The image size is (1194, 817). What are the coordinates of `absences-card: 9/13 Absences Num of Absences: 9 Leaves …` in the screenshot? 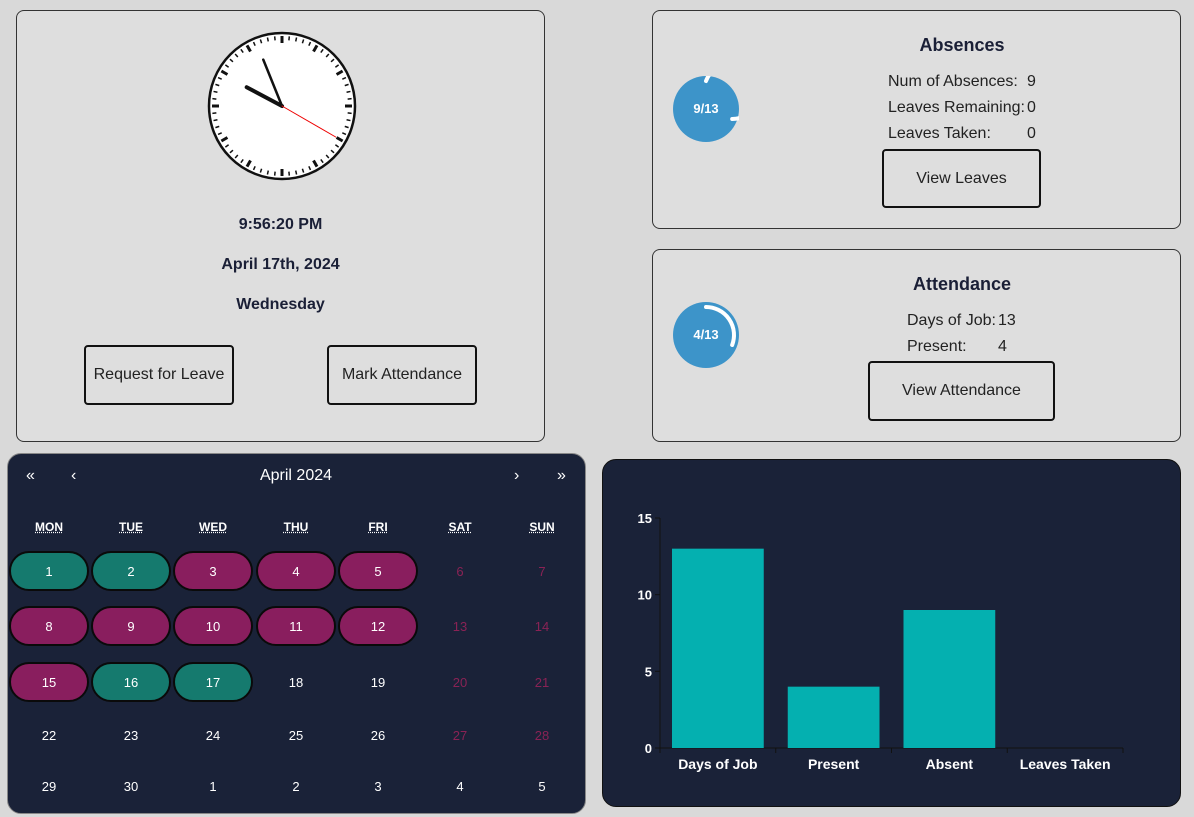 It's located at (916, 119).